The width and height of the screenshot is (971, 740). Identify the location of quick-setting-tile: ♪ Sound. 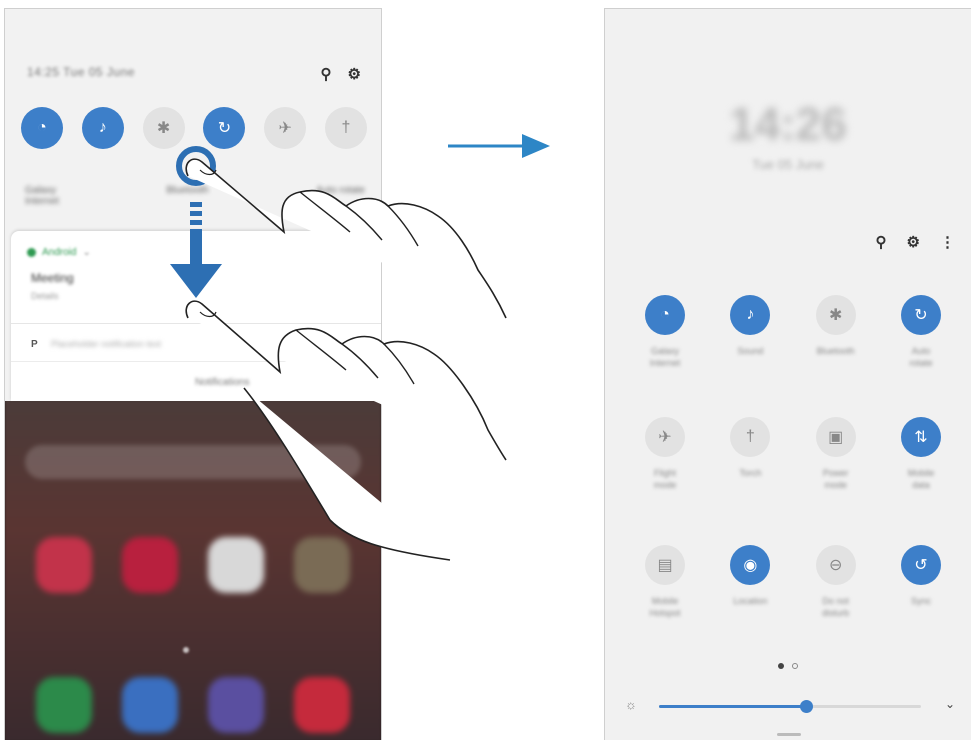
(750, 332).